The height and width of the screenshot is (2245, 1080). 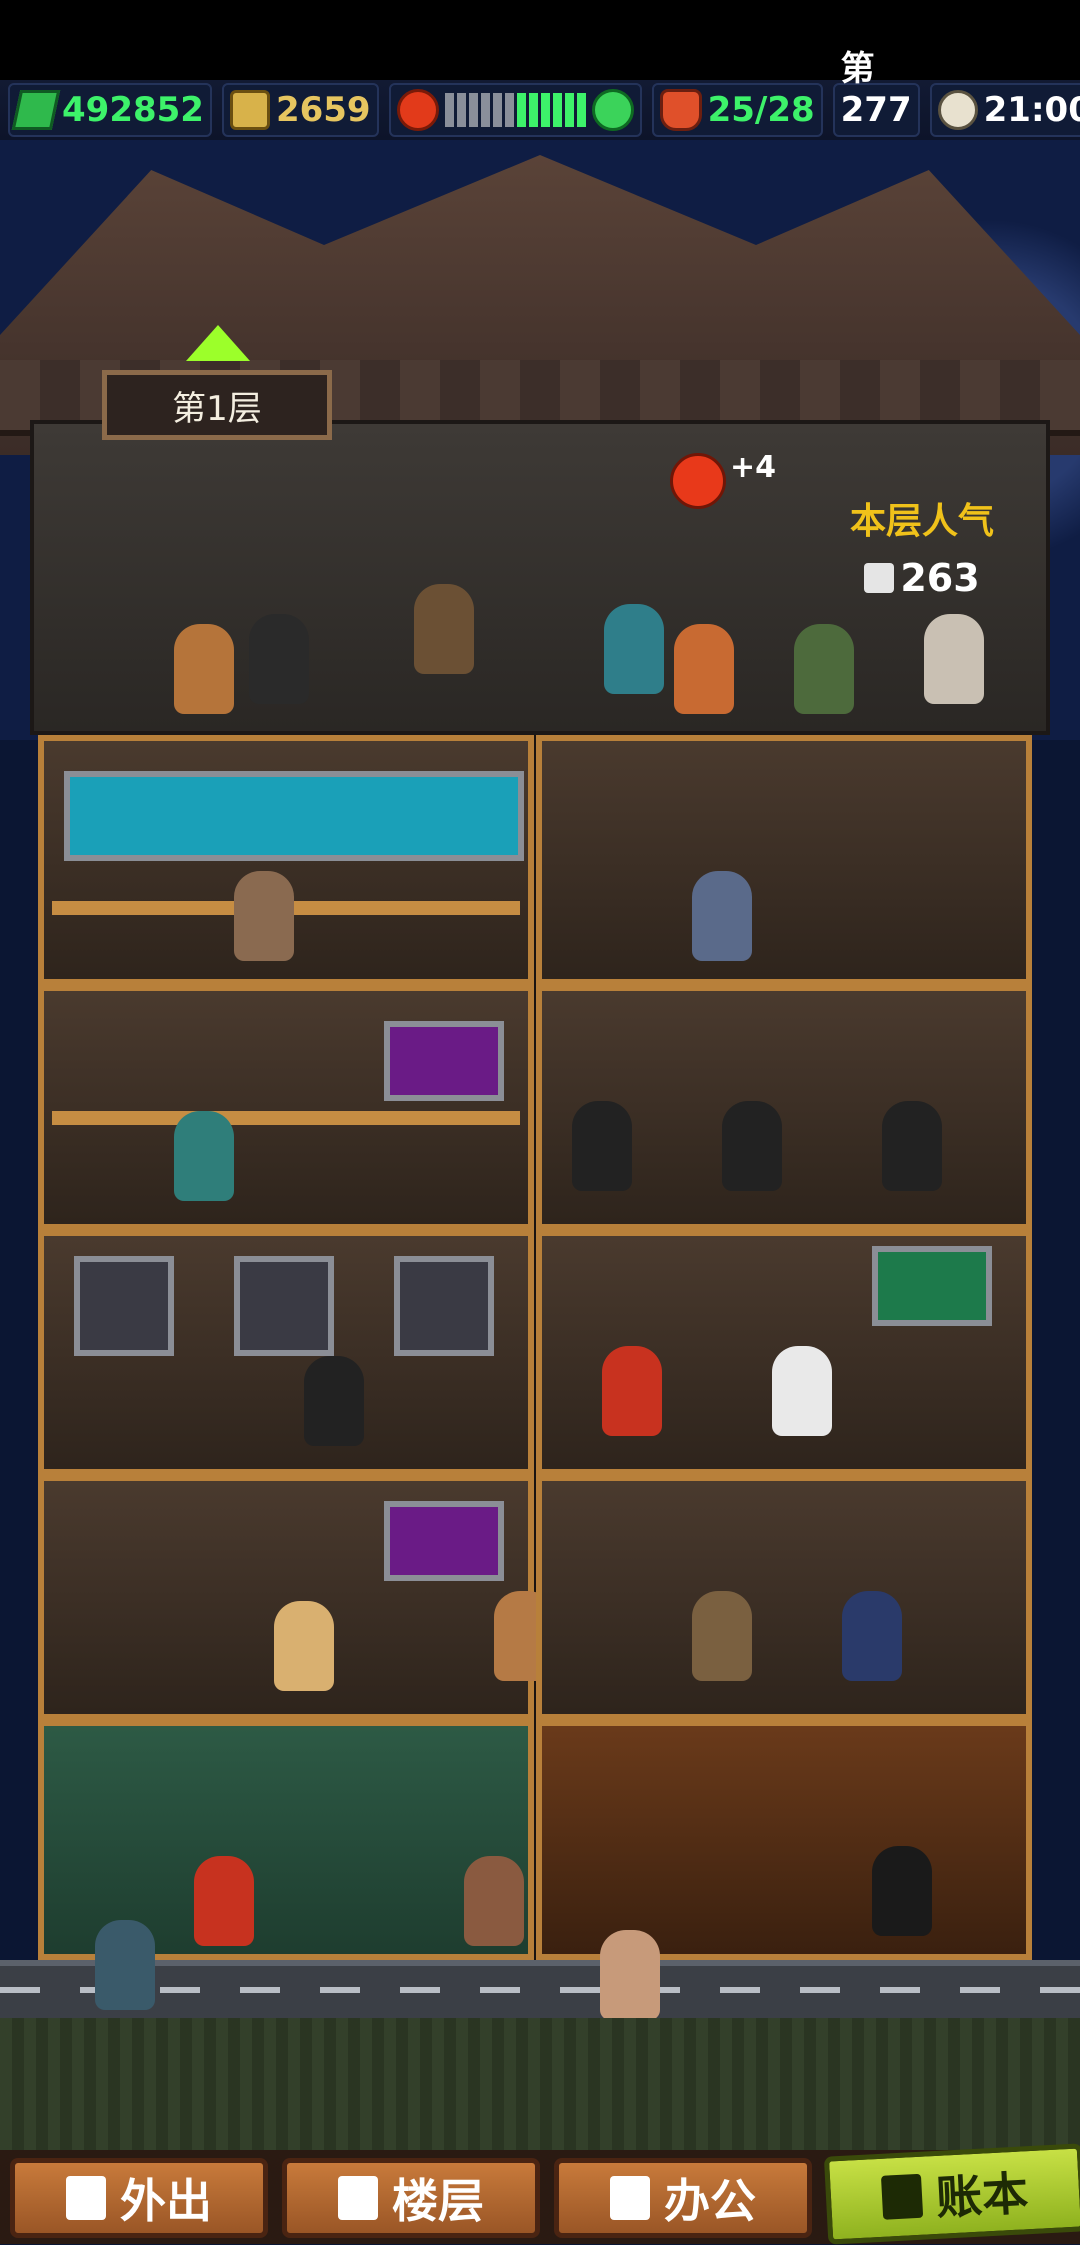 What do you see at coordinates (217, 405) in the screenshot?
I see `floor-sign: 第1层` at bounding box center [217, 405].